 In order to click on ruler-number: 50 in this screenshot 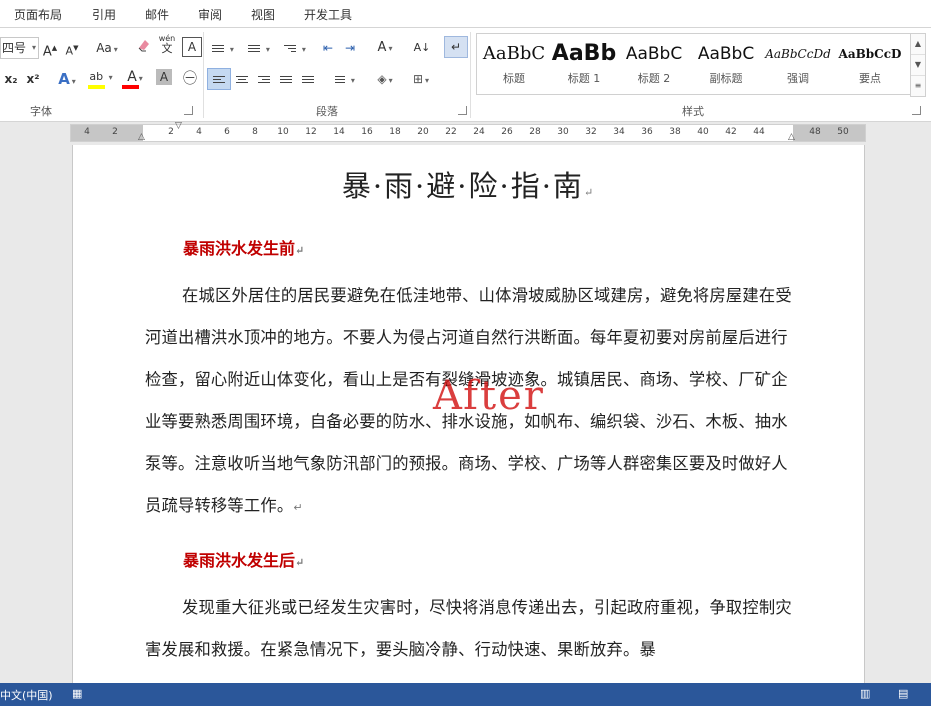, I will do `click(843, 132)`.